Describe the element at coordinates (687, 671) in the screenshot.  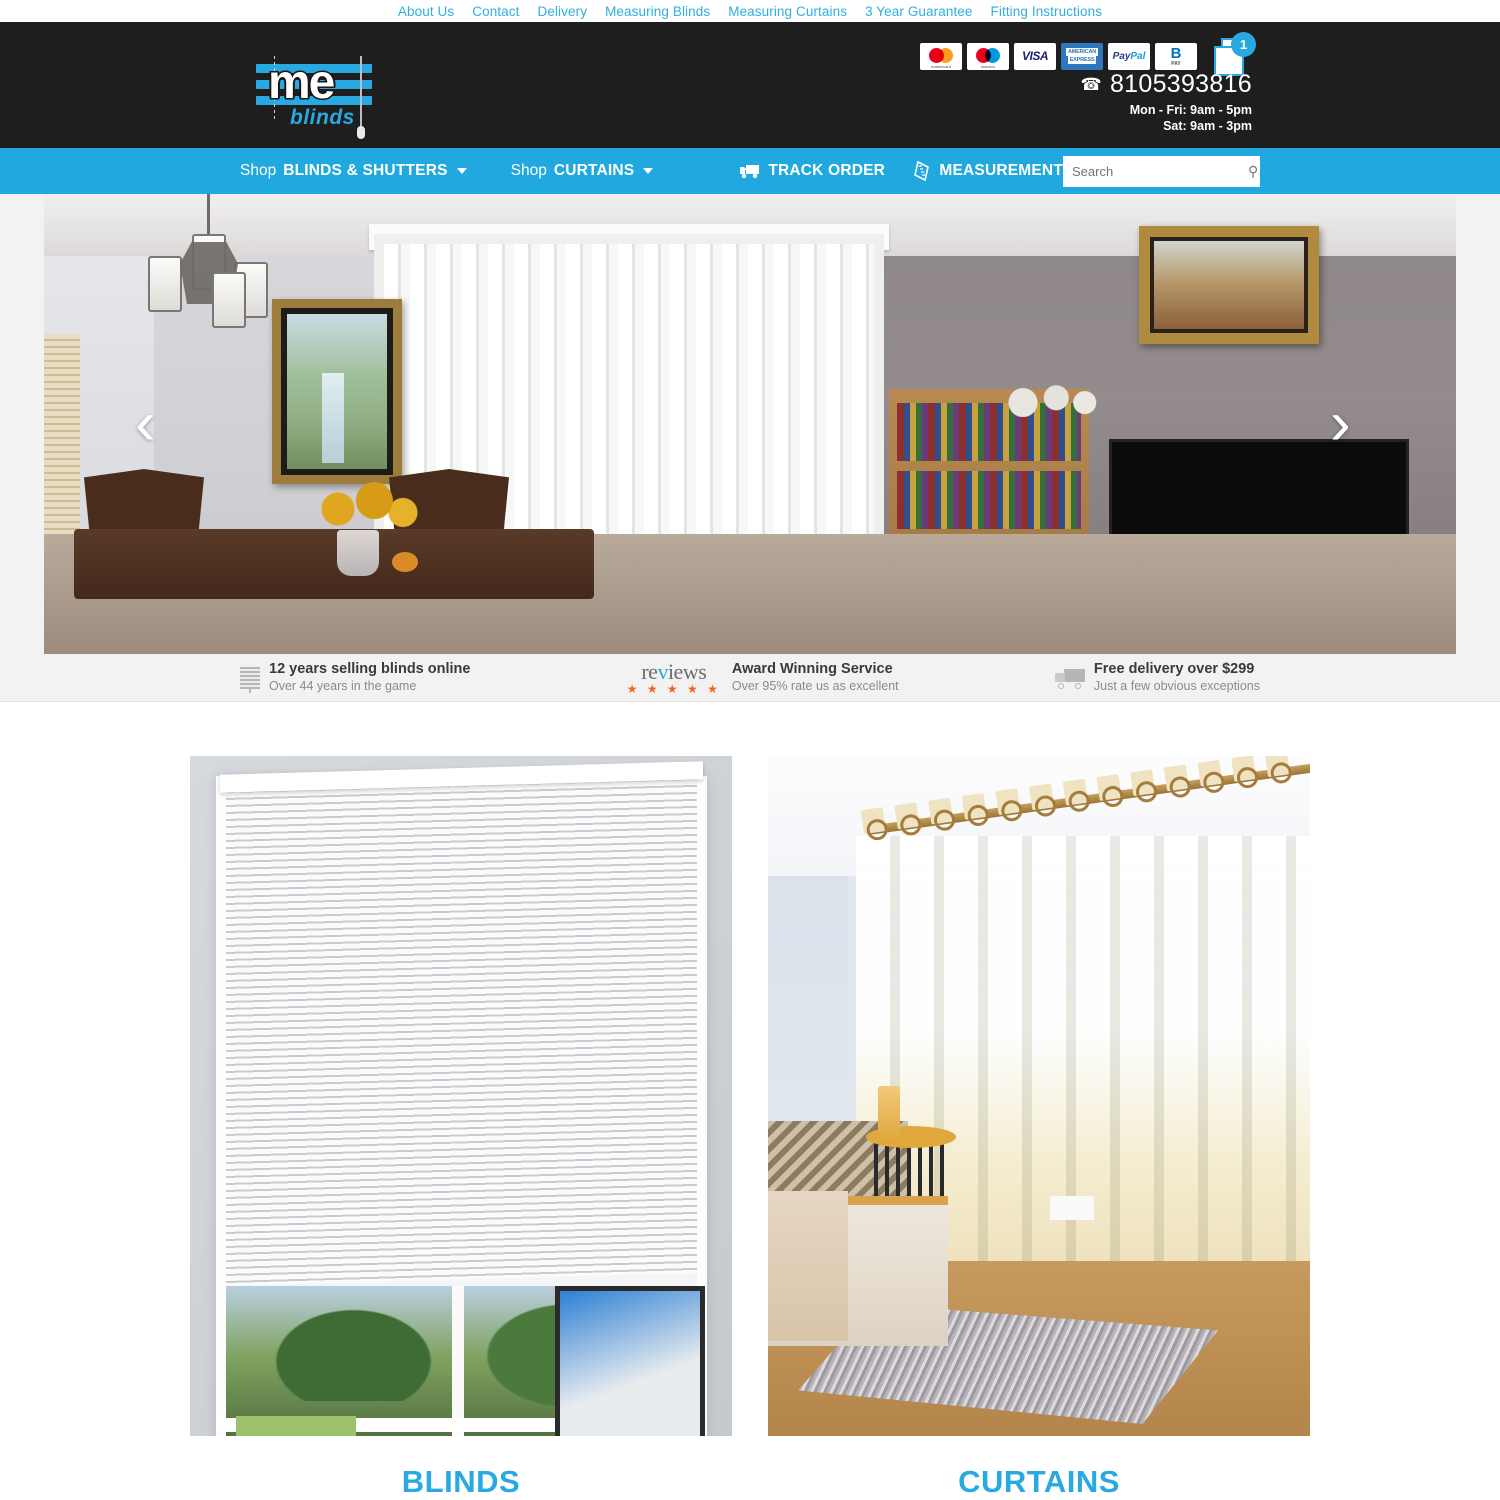
I see `reviews-logo-part-3: iews` at that location.